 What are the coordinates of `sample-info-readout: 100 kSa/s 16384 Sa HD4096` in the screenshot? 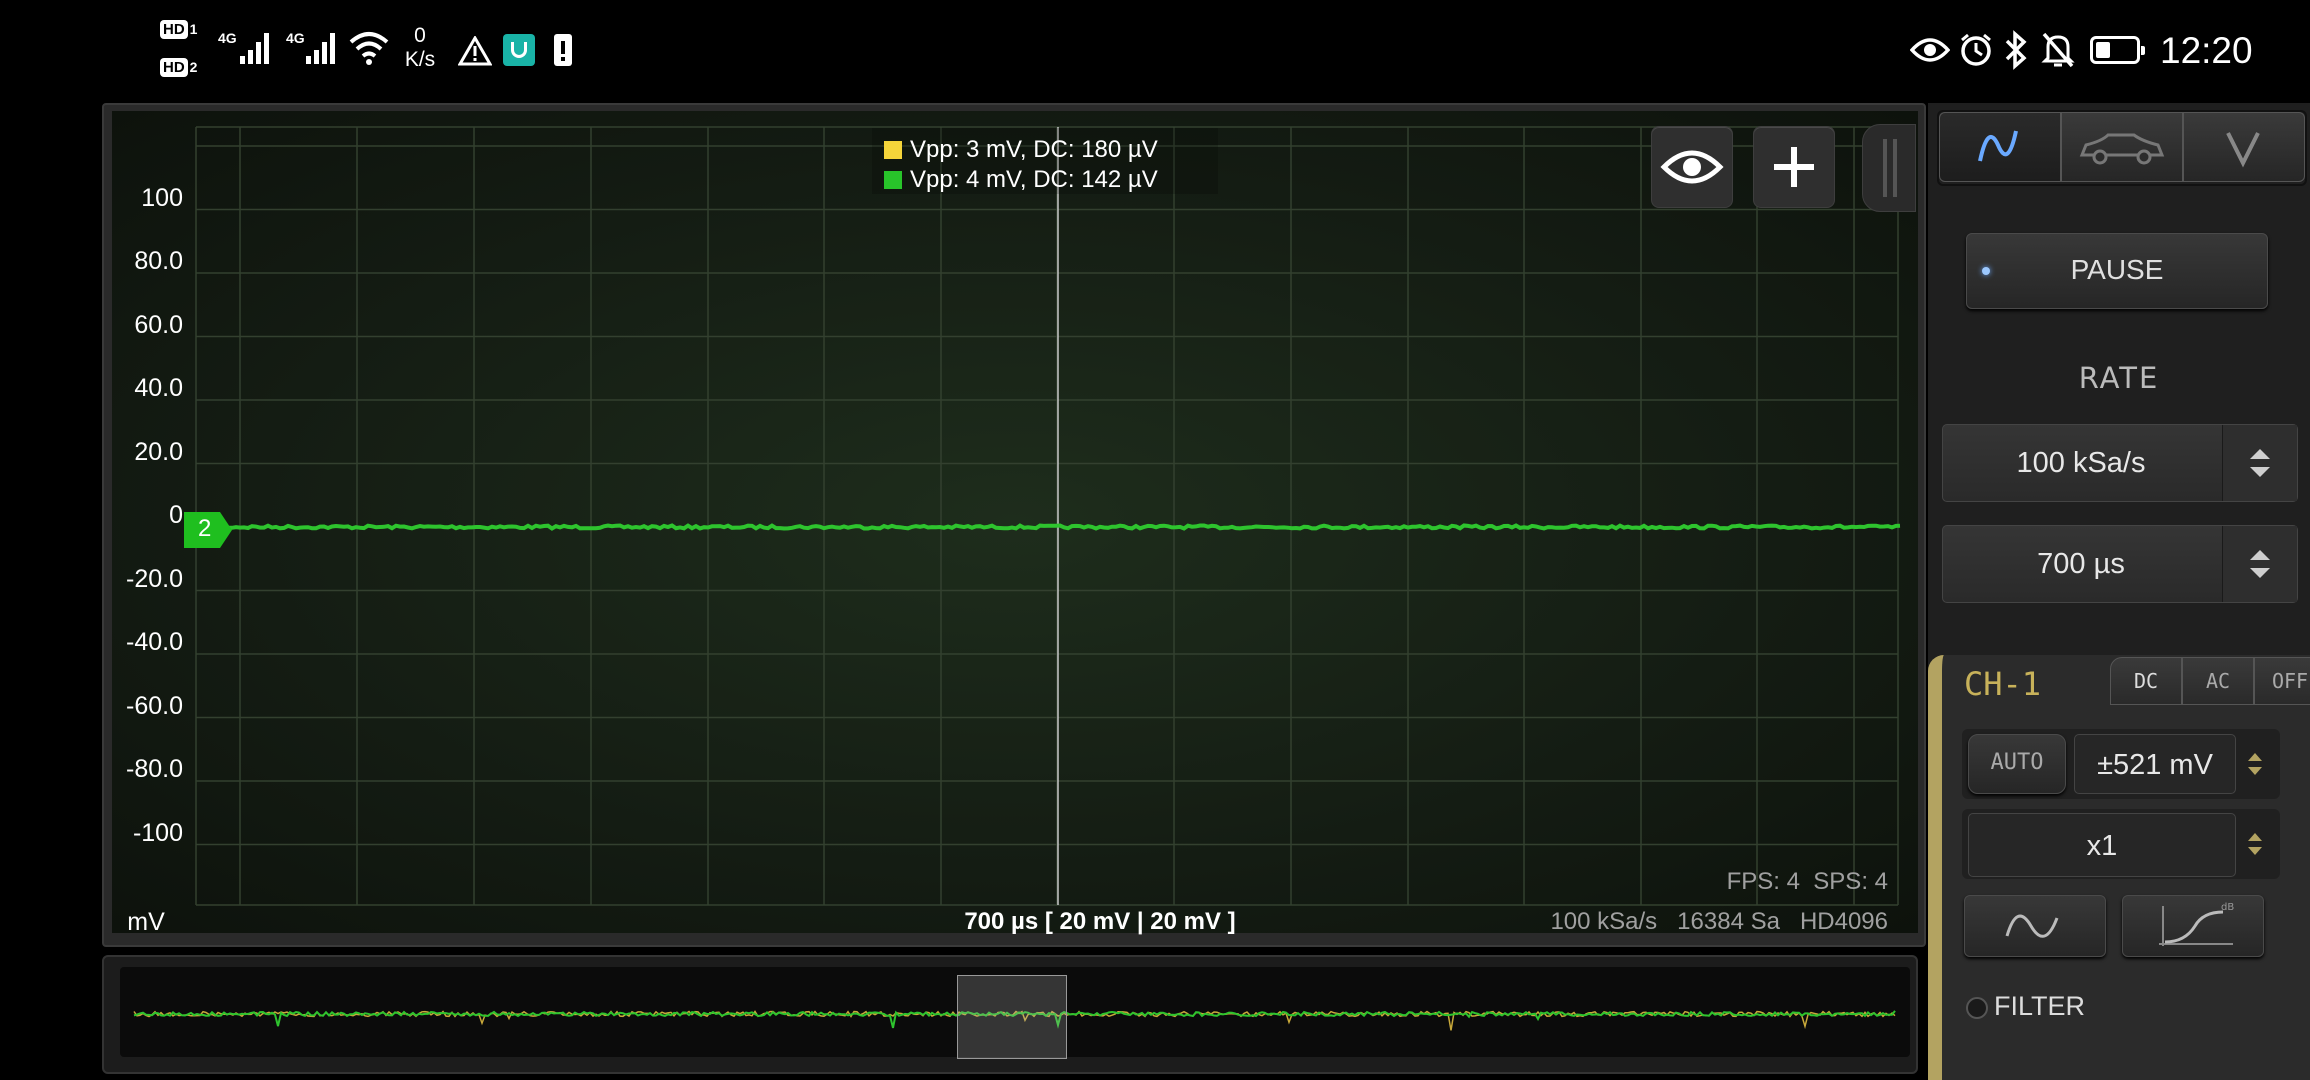 It's located at (1719, 921).